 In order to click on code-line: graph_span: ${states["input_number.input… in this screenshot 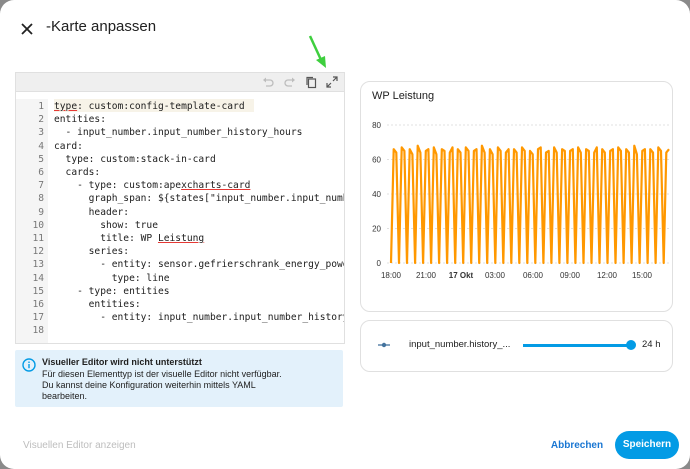, I will do `click(199, 199)`.